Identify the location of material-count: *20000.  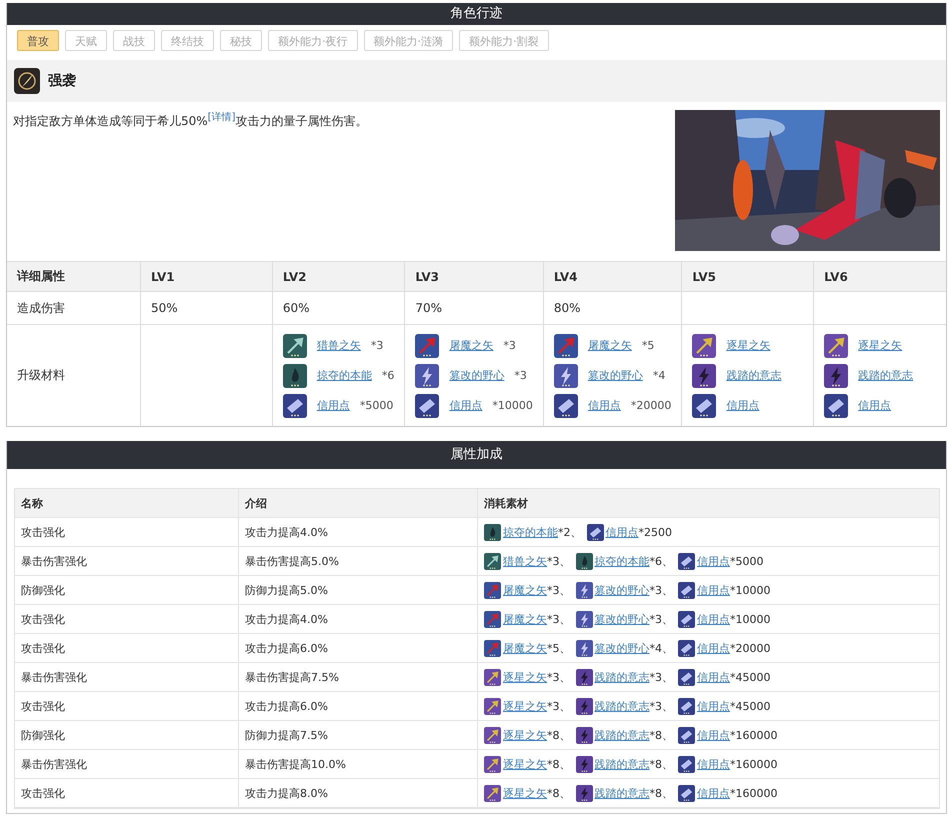
(750, 648).